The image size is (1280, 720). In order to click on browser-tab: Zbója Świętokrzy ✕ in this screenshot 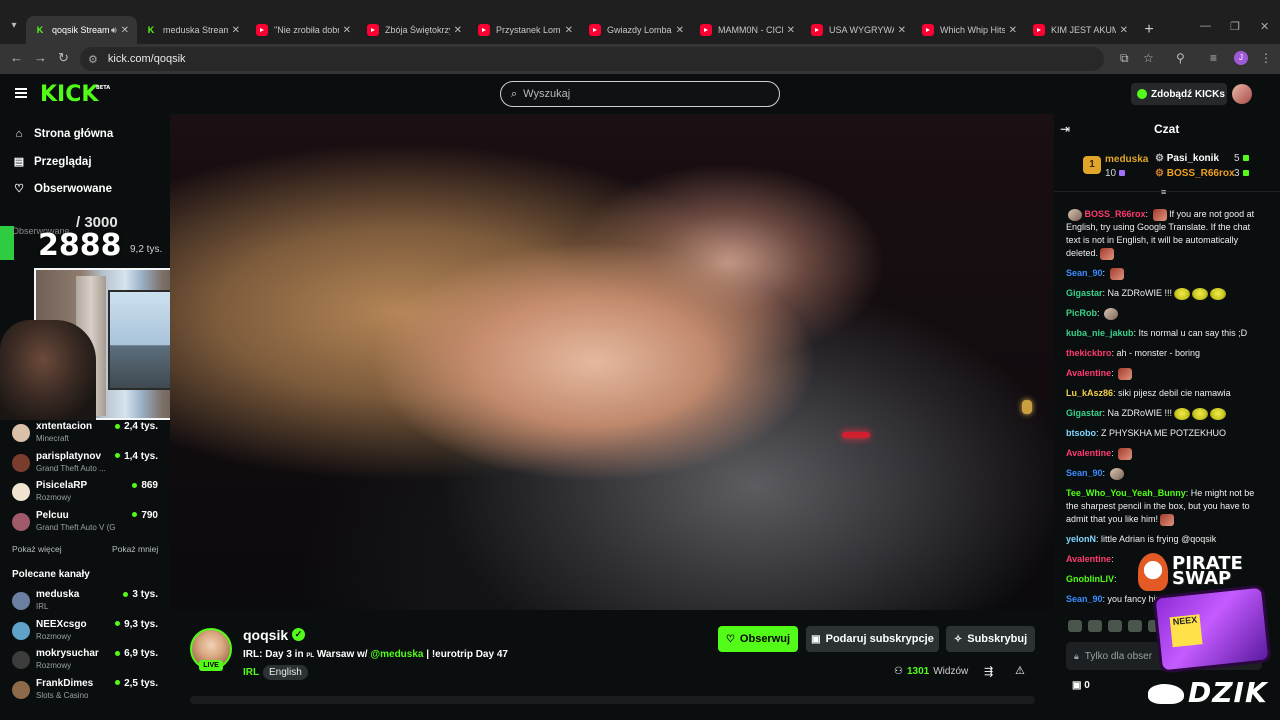, I will do `click(414, 30)`.